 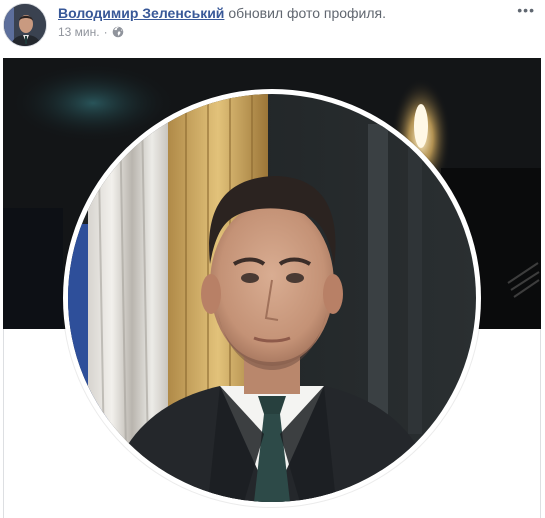 I want to click on author-avatar, so click(x=25, y=25).